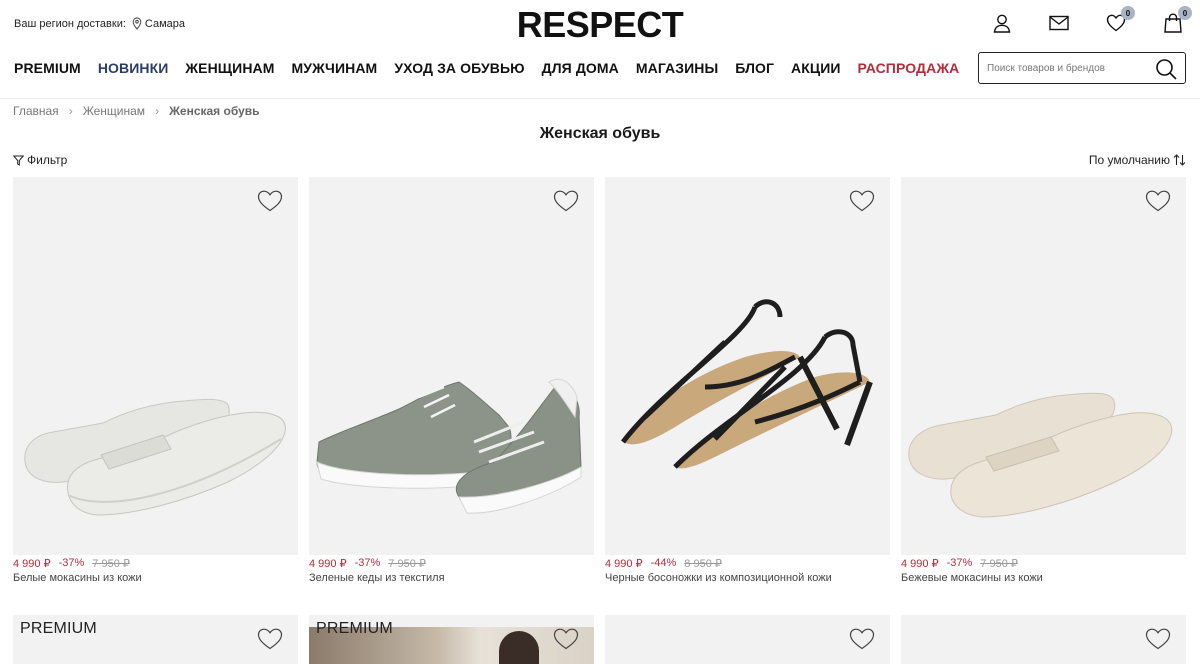  What do you see at coordinates (519, 647) in the screenshot?
I see `model-photo` at bounding box center [519, 647].